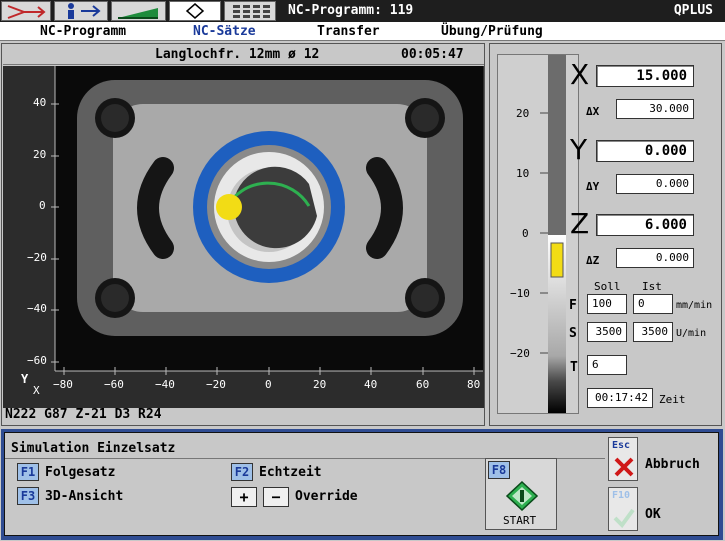  I want to click on operator-mode-icon, so click(81, 11).